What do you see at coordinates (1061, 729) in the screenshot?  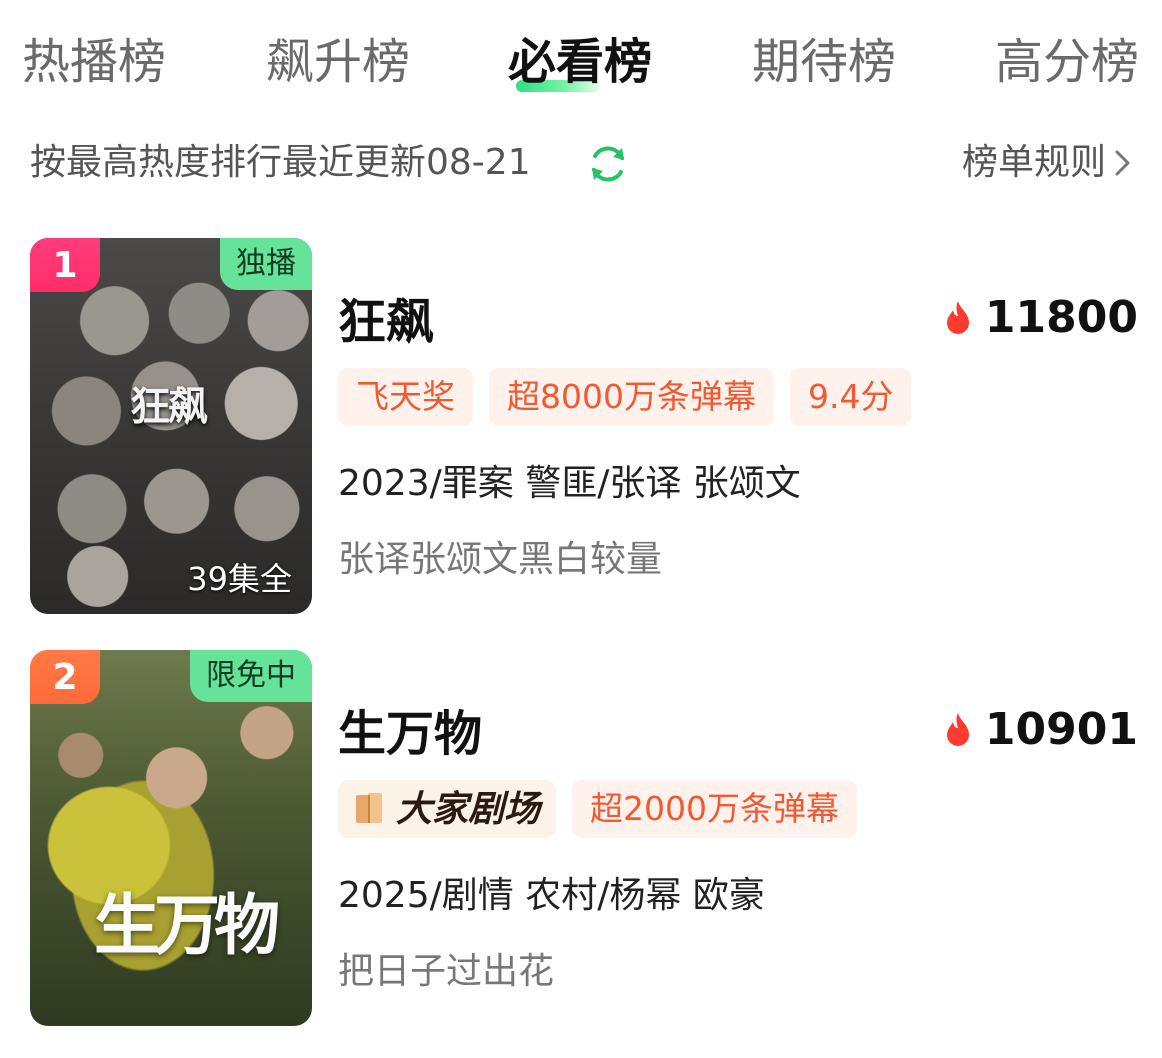 I see `heat-value: 10901` at bounding box center [1061, 729].